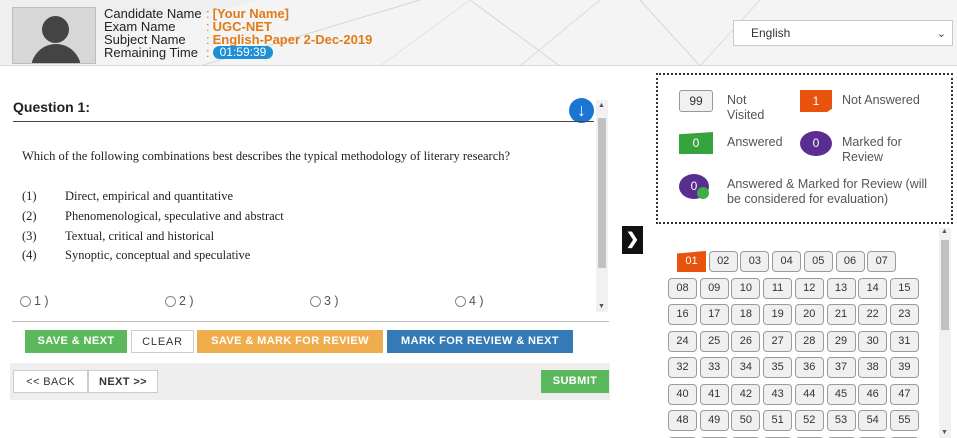 This screenshot has width=957, height=438. I want to click on question-nav-button-38: 38, so click(873, 367).